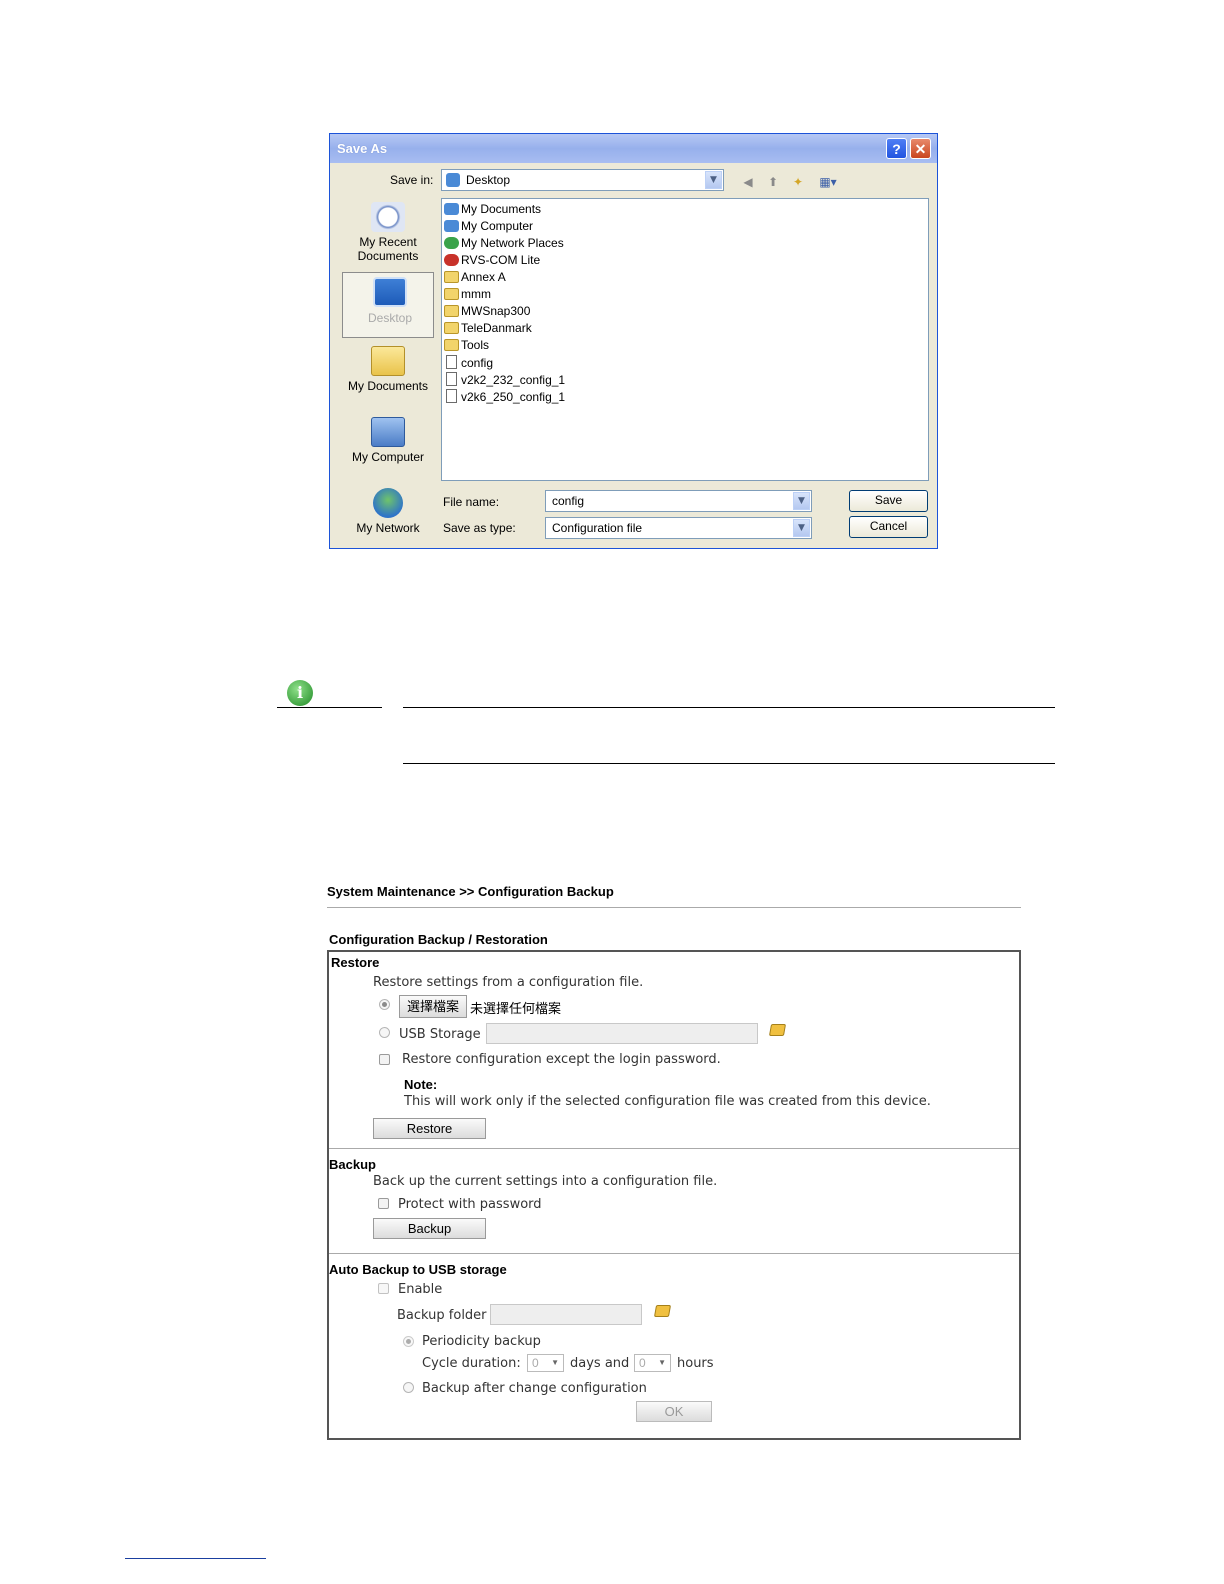  I want to click on periodicity-label: Periodicity backup, so click(481, 1341).